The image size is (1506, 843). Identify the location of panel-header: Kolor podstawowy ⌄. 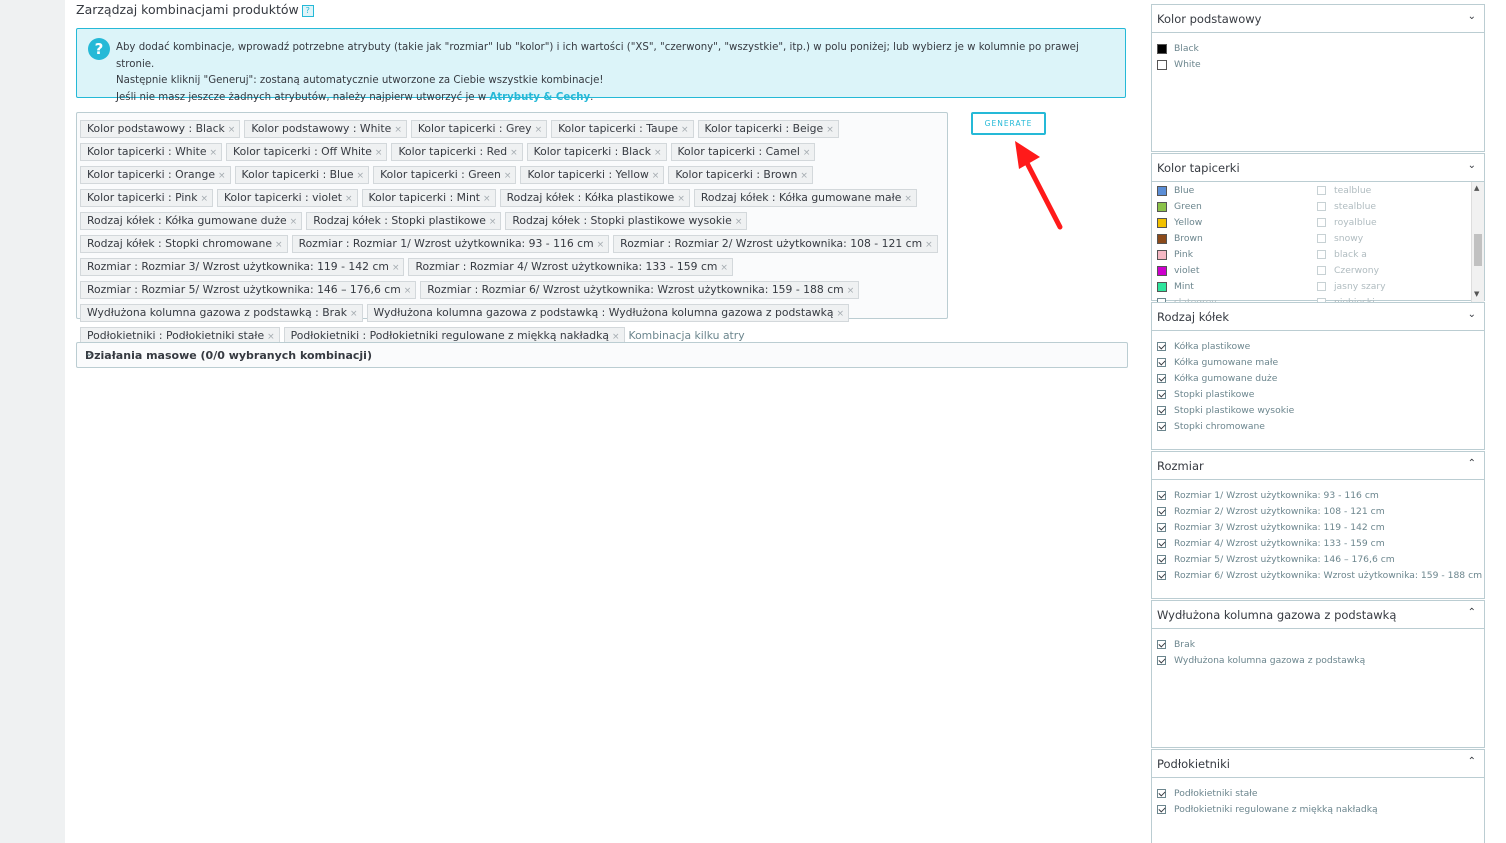
(1318, 19).